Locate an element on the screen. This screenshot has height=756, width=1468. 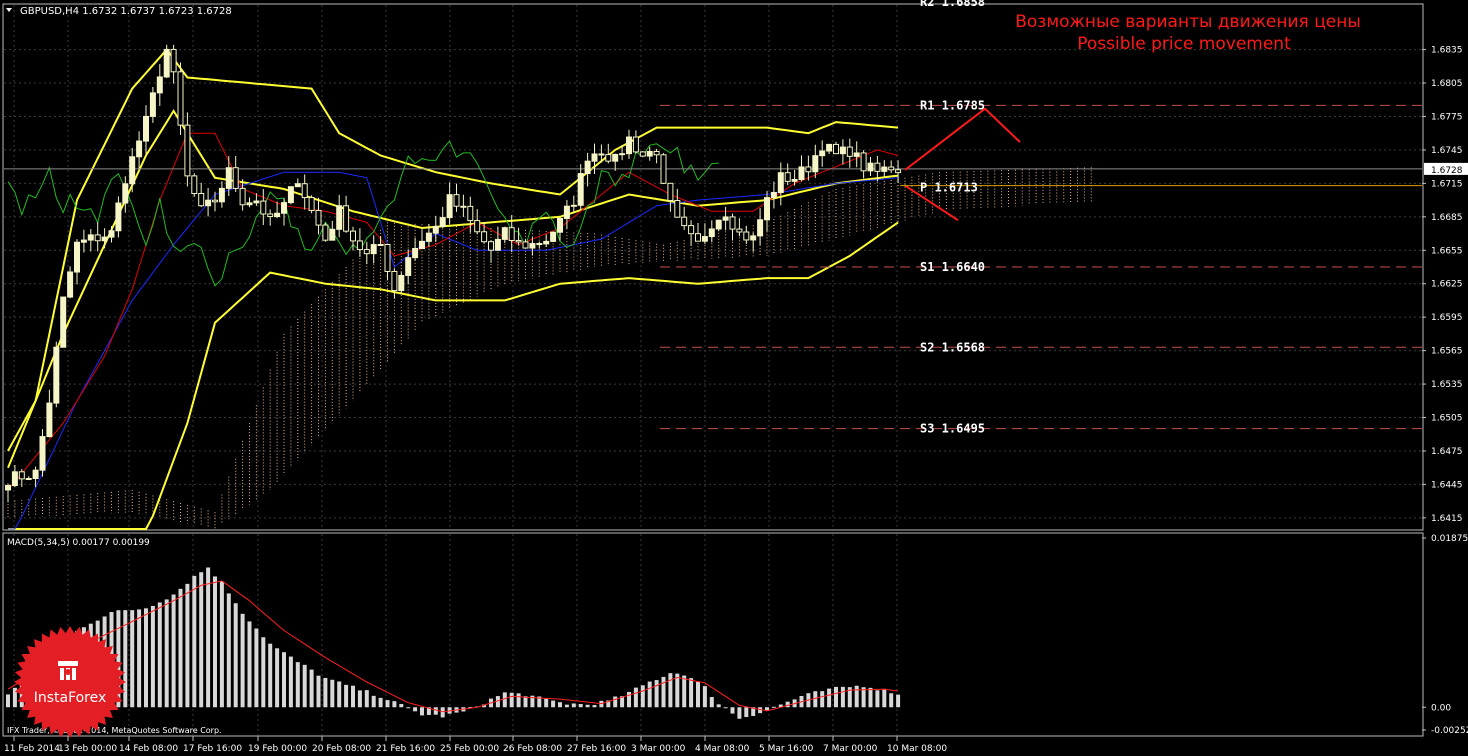
x-tick-label: 5 Mar 16:00 is located at coordinates (786, 749).